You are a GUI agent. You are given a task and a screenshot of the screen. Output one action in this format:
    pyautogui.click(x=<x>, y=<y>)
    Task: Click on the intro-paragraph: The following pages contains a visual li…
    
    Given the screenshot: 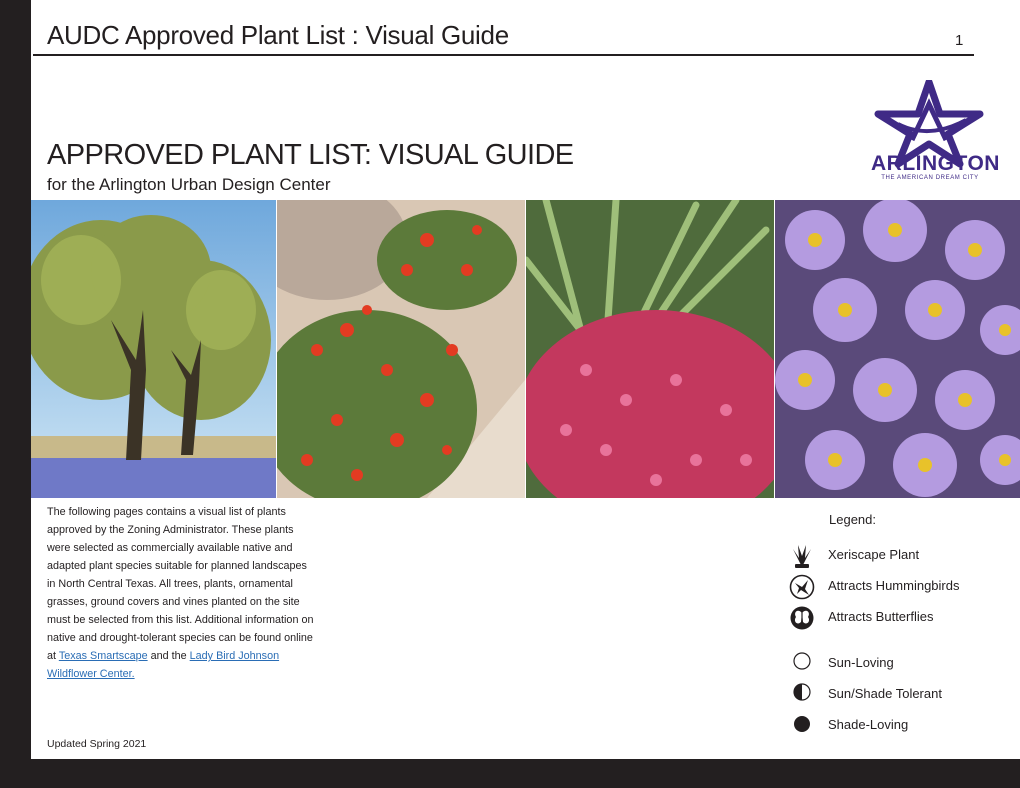 What is the action you would take?
    pyautogui.click(x=182, y=593)
    